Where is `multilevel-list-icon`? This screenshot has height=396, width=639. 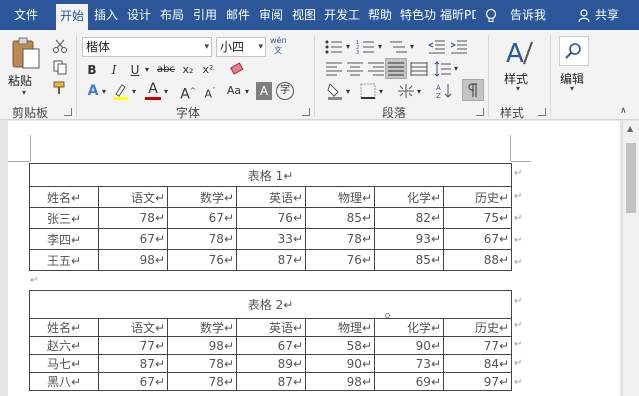 multilevel-list-icon is located at coordinates (398, 47).